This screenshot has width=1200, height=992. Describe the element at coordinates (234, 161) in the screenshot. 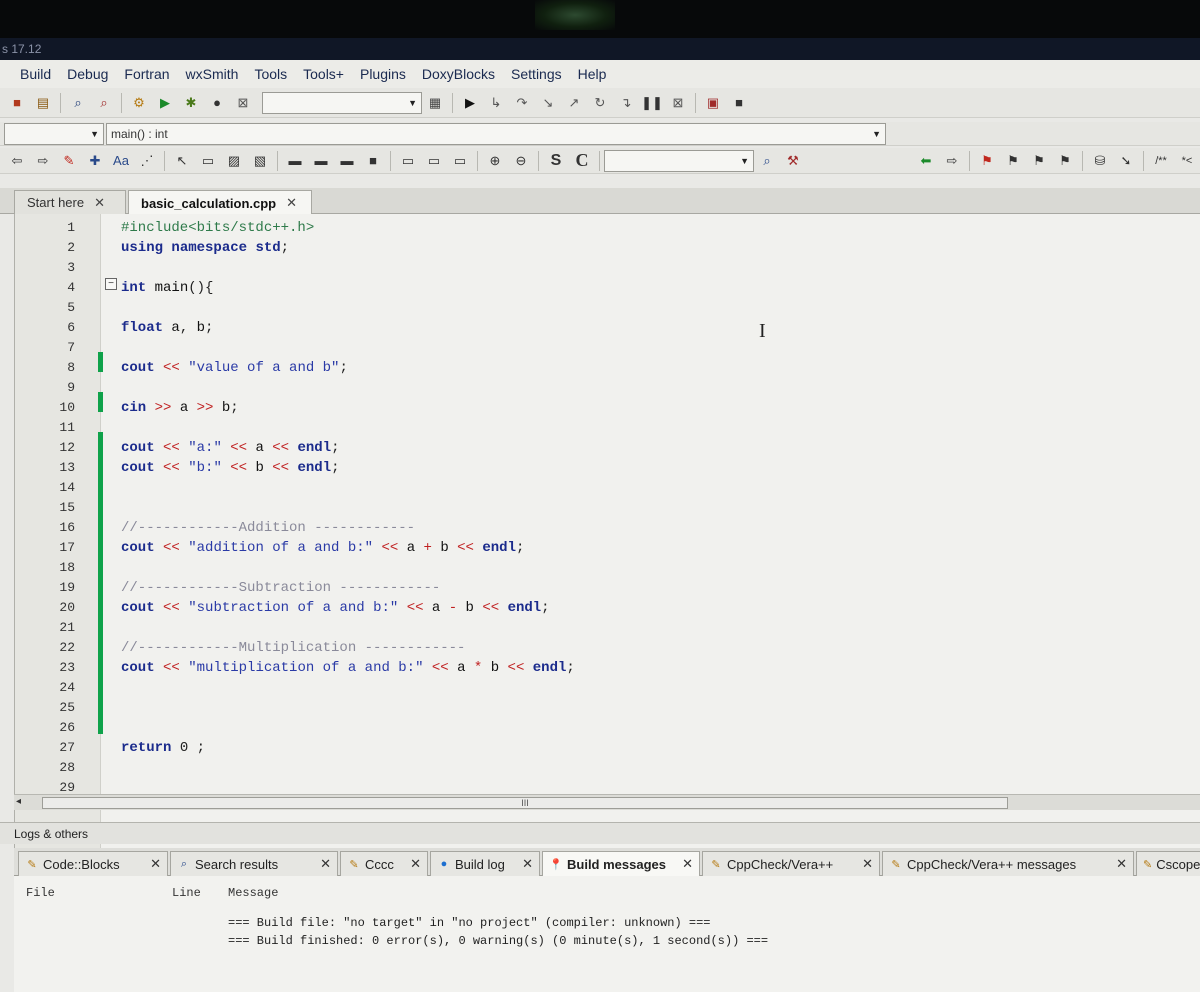

I see `image-icon: ▨` at that location.